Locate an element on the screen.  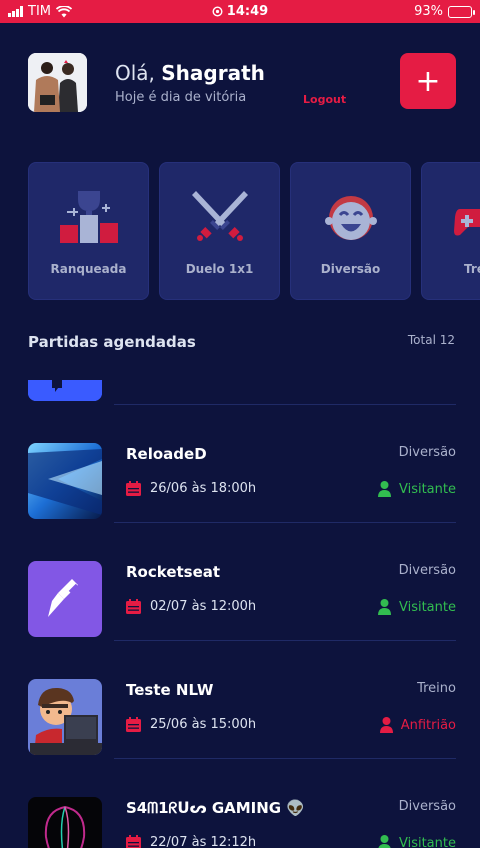
wifi-icon is located at coordinates (64, 11).